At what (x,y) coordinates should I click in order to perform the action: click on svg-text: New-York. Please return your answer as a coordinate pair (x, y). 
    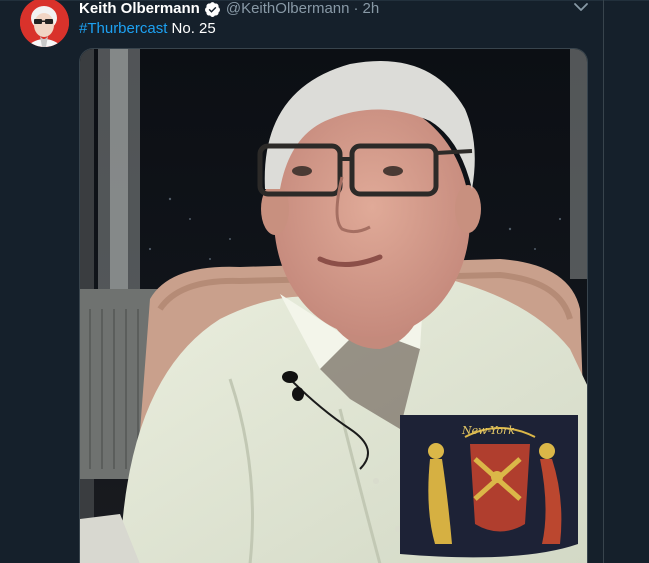
    Looking at the image, I should click on (488, 430).